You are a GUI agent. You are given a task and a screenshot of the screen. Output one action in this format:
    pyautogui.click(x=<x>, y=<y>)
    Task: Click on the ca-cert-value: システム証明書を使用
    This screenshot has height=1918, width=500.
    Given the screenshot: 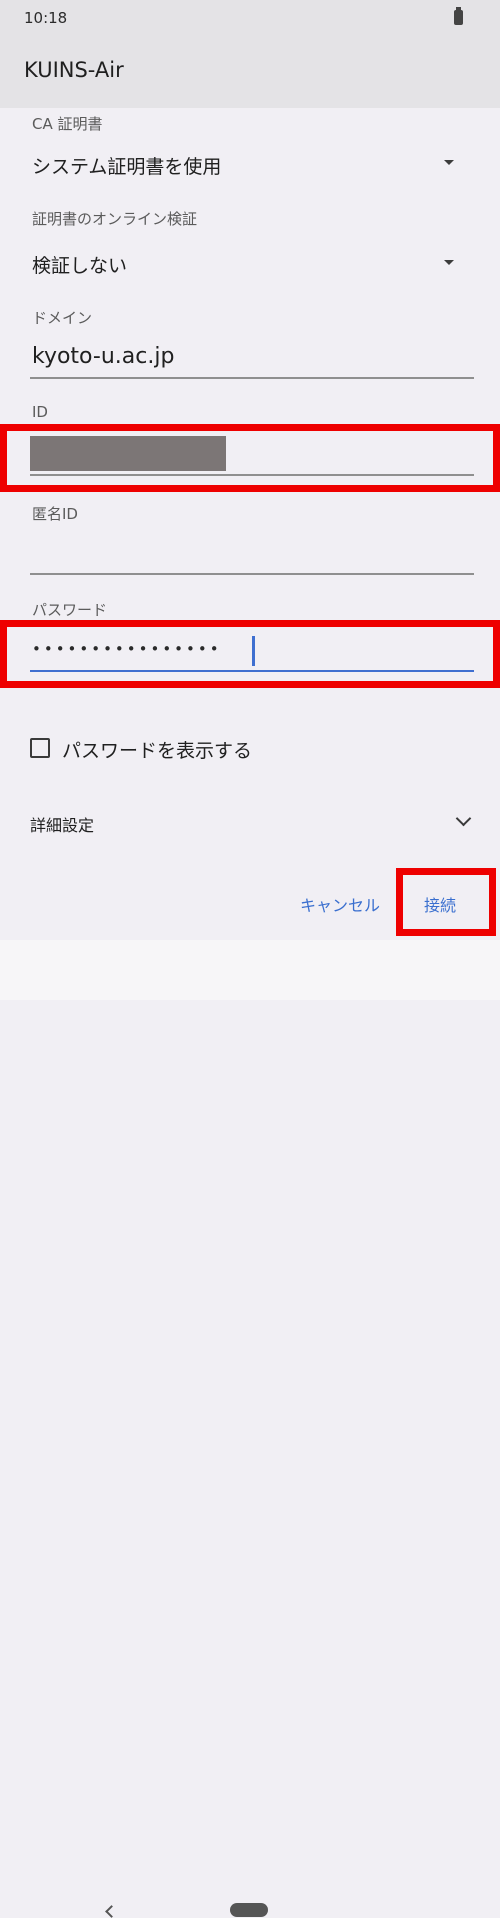 What is the action you would take?
    pyautogui.click(x=127, y=167)
    